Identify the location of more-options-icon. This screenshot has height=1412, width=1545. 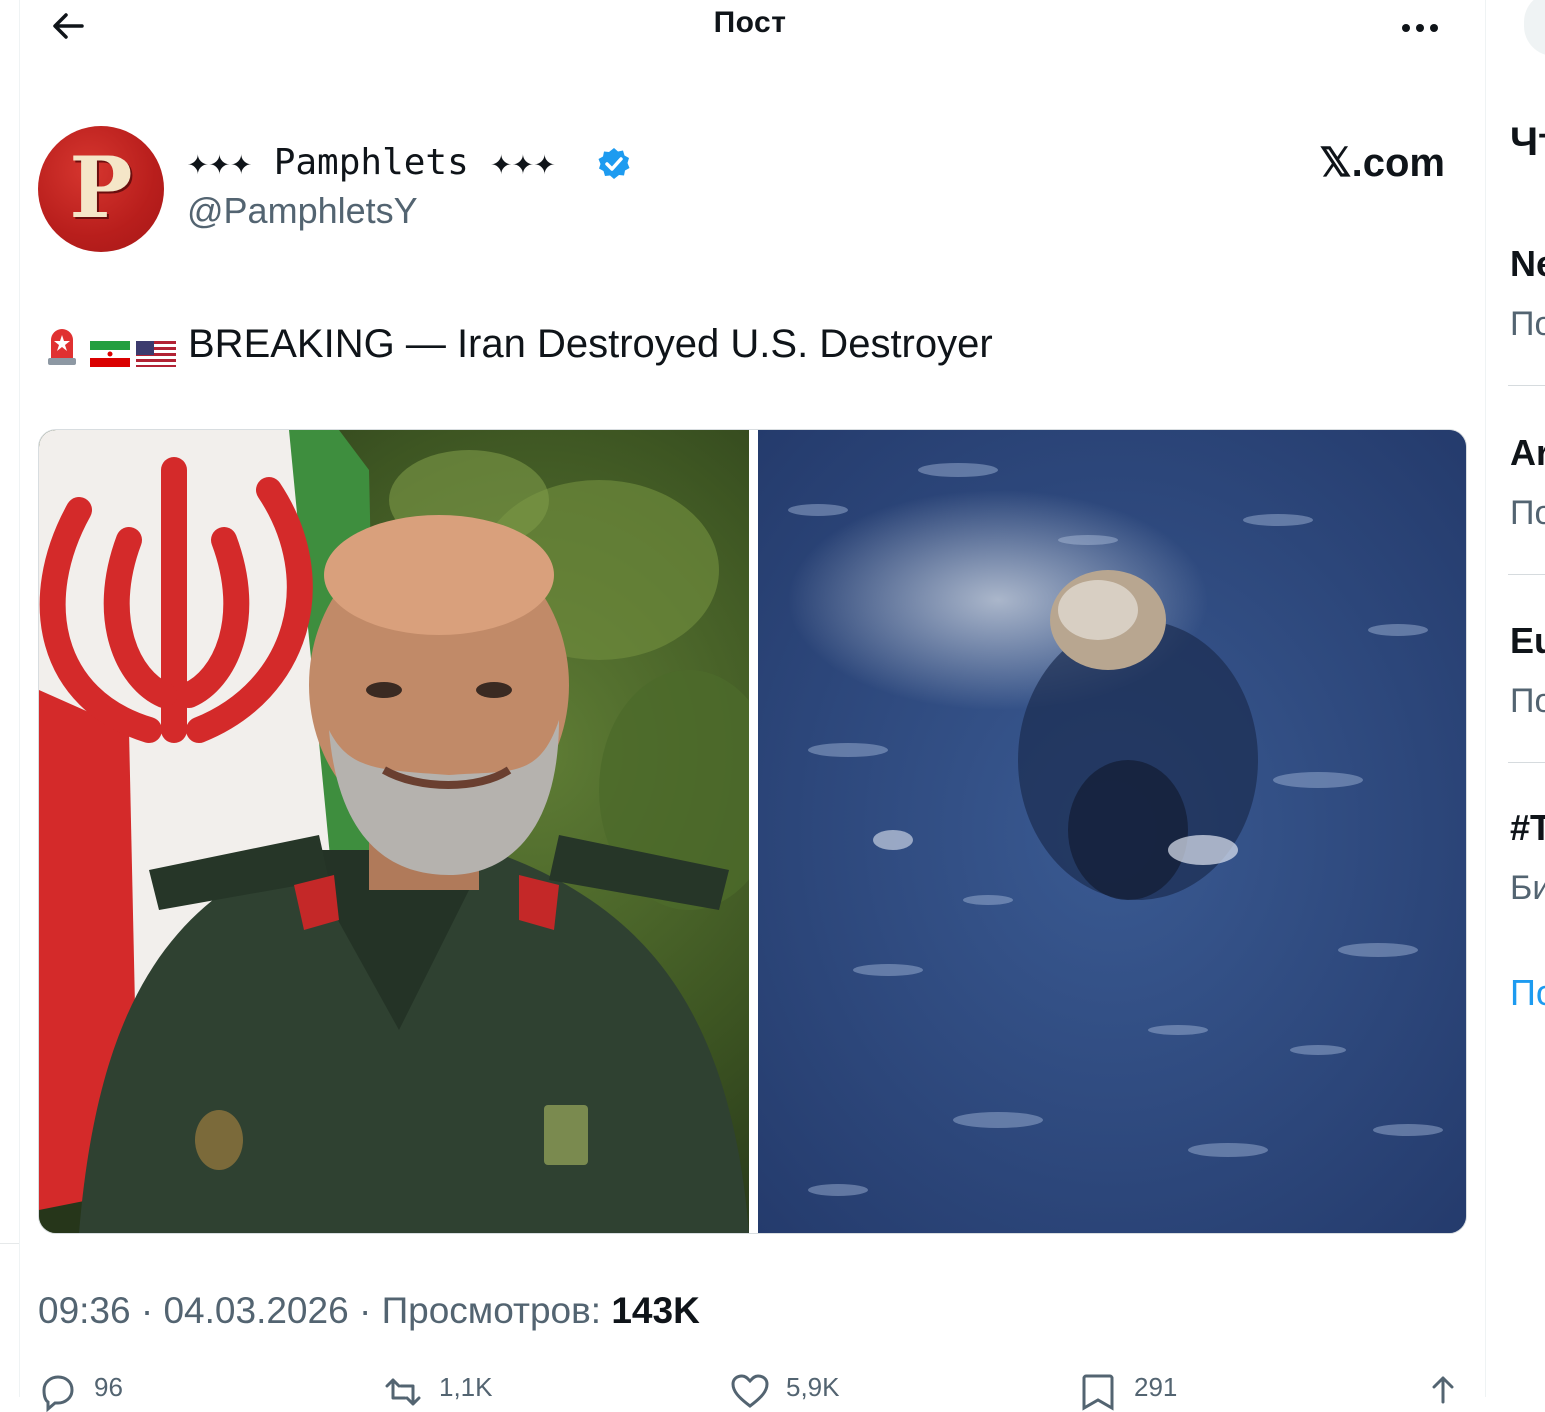
(1420, 26).